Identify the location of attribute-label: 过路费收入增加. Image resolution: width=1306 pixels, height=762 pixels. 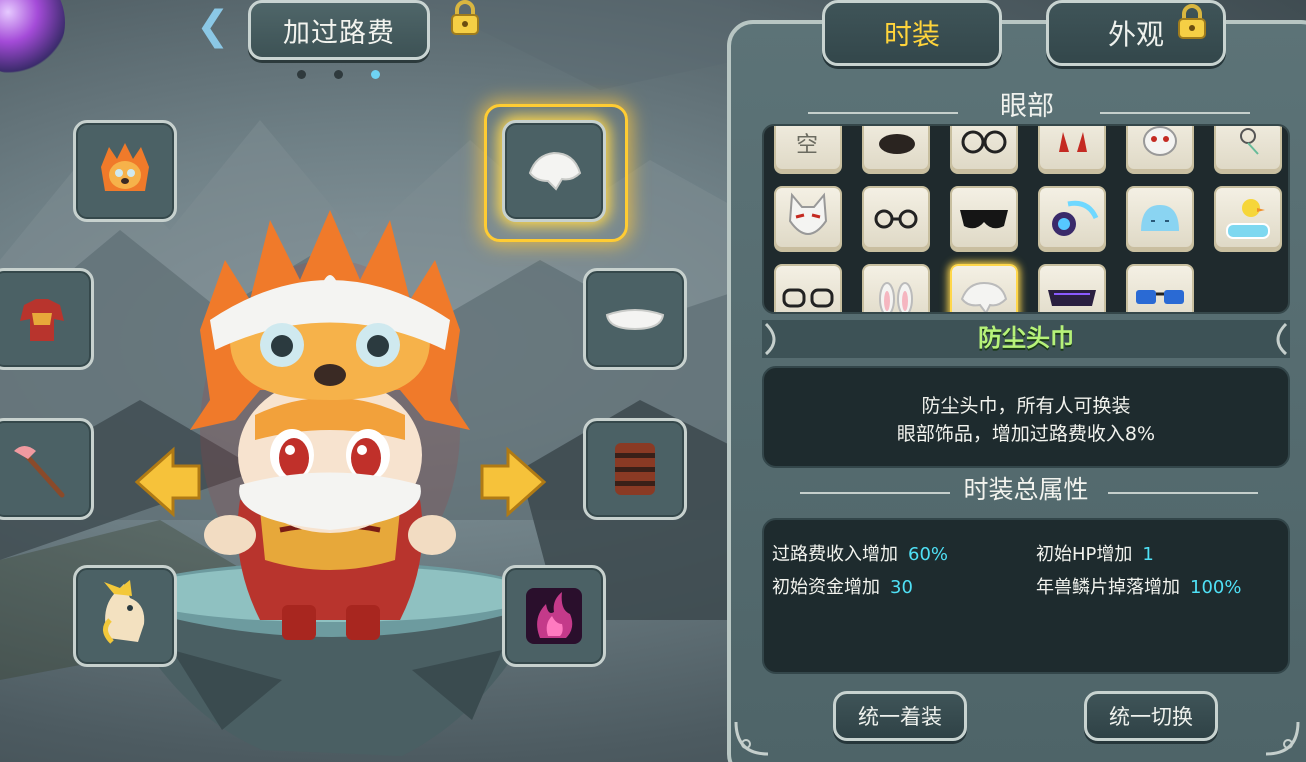
(835, 554).